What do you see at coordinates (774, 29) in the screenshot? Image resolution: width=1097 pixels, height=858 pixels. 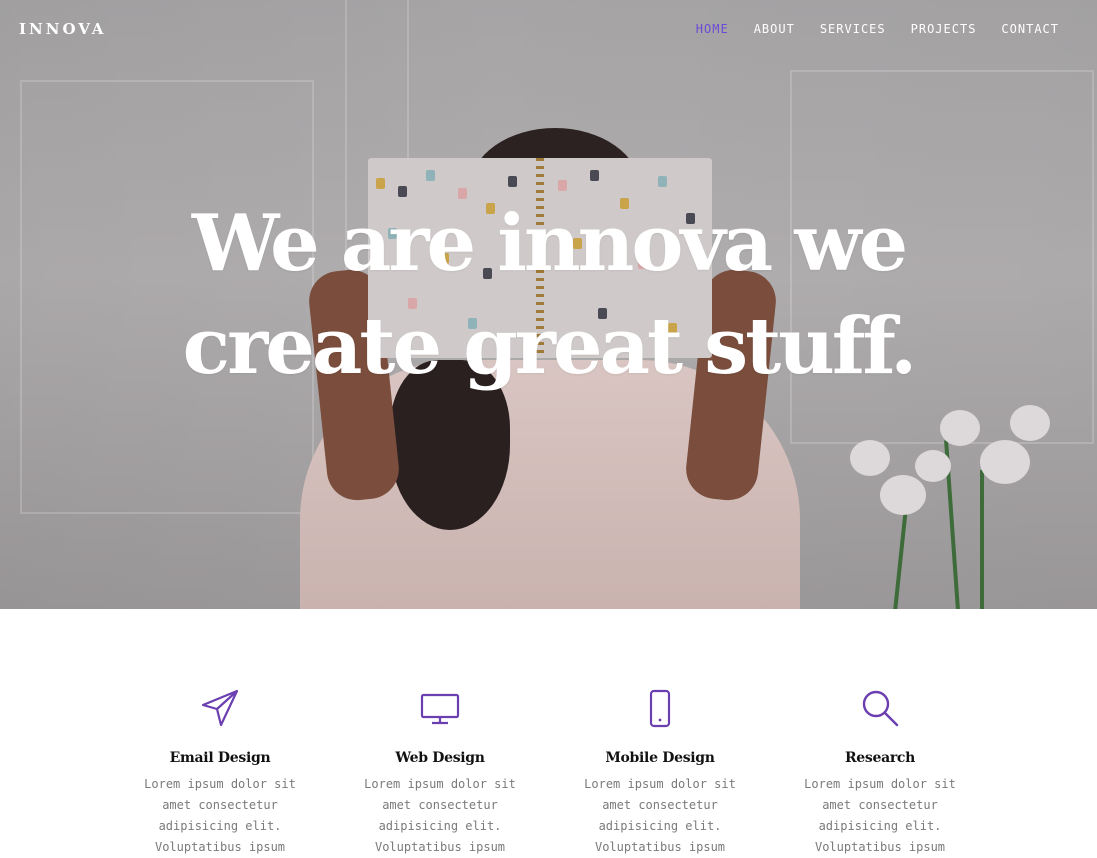 I see `nav-item-about: ABOUT` at bounding box center [774, 29].